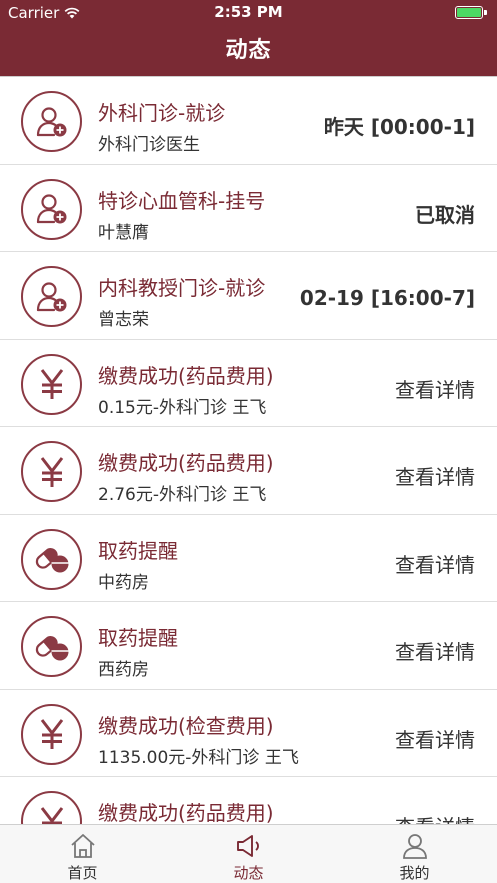 The height and width of the screenshot is (883, 497). What do you see at coordinates (82, 873) in the screenshot?
I see `tab-label: 首页` at bounding box center [82, 873].